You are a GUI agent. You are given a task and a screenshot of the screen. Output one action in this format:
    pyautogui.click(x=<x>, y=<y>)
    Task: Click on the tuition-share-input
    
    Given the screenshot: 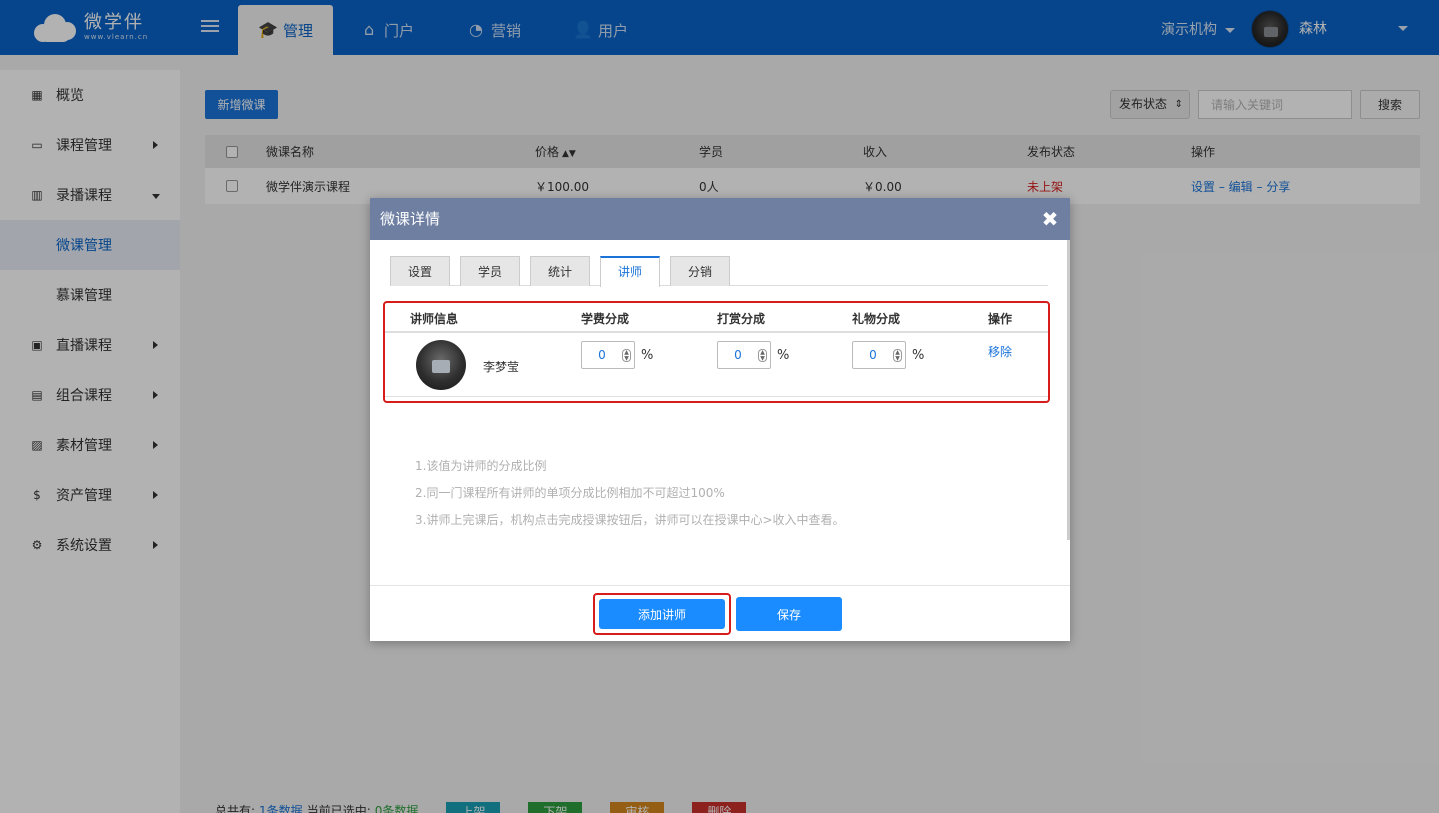 What is the action you would take?
    pyautogui.click(x=602, y=355)
    